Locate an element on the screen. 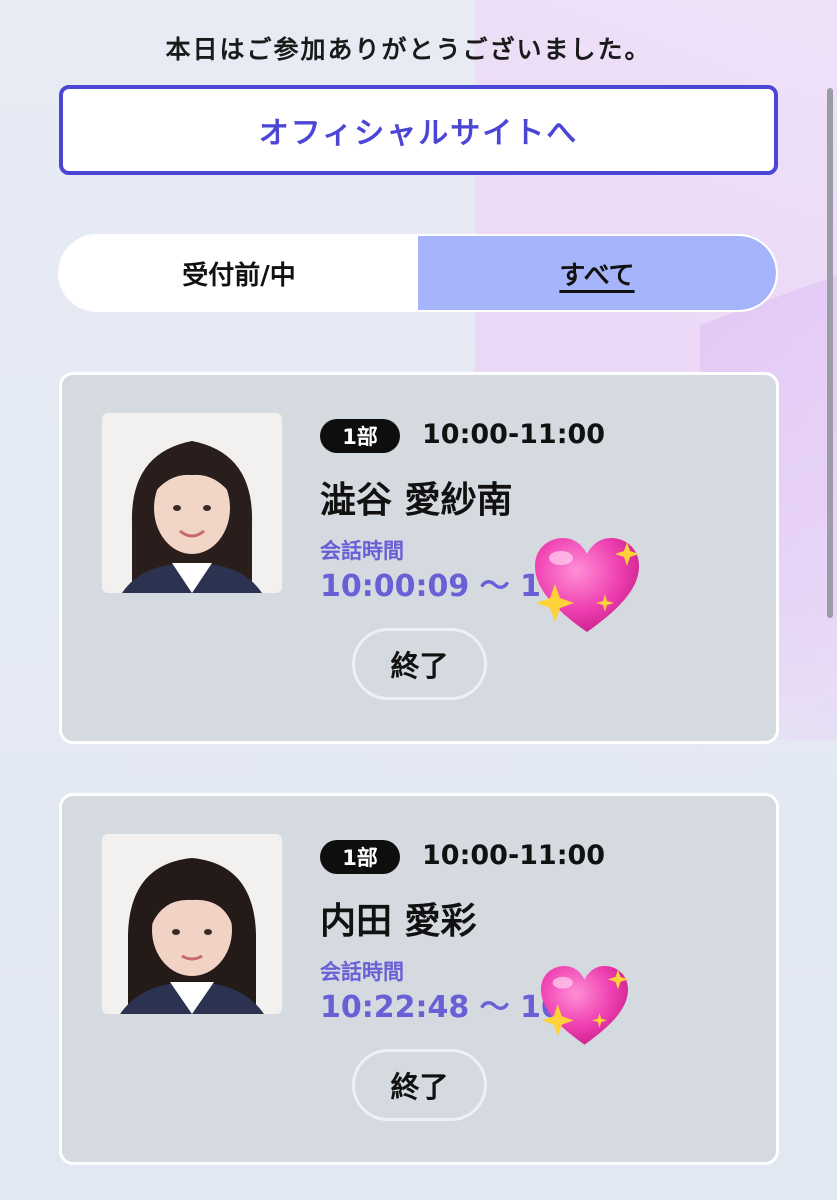 The height and width of the screenshot is (1200, 837). tab-label: すべて is located at coordinates (597, 275).